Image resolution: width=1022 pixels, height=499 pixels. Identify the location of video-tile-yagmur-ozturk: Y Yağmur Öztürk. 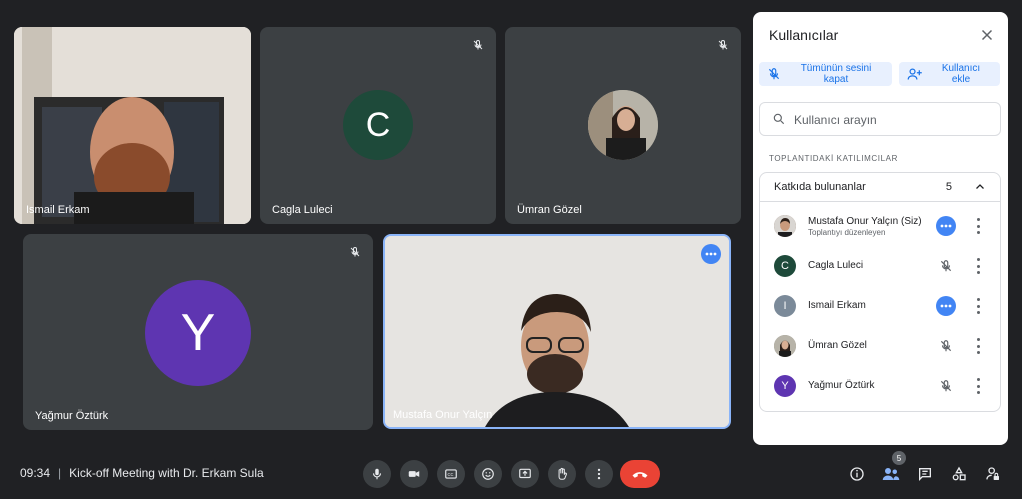
(198, 332).